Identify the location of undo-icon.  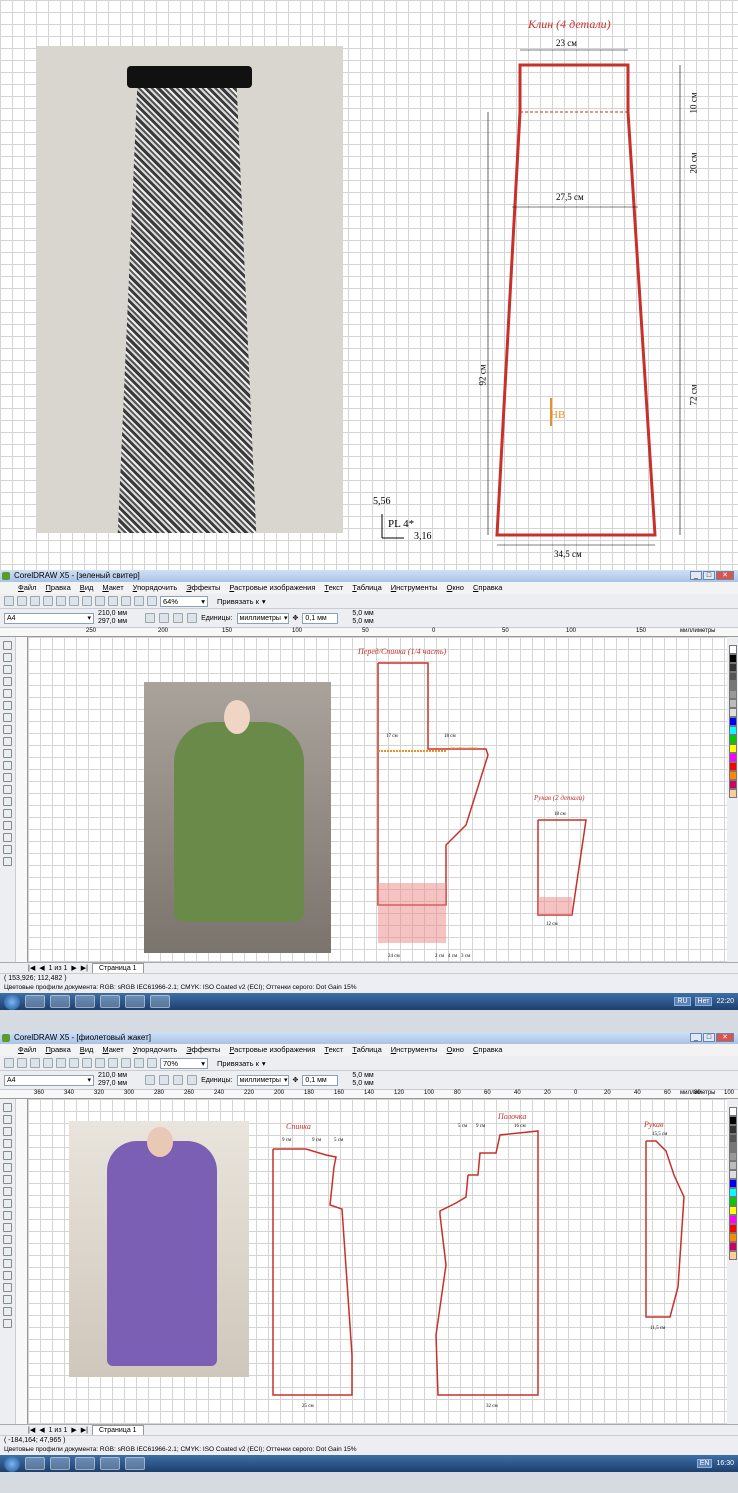
(100, 601).